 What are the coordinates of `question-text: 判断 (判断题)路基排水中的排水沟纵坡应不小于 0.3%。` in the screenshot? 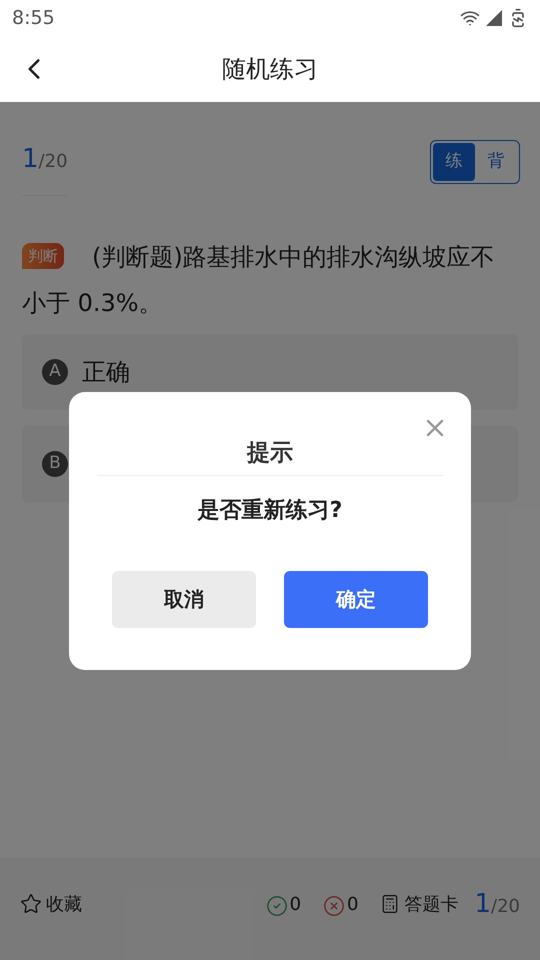 It's located at (259, 280).